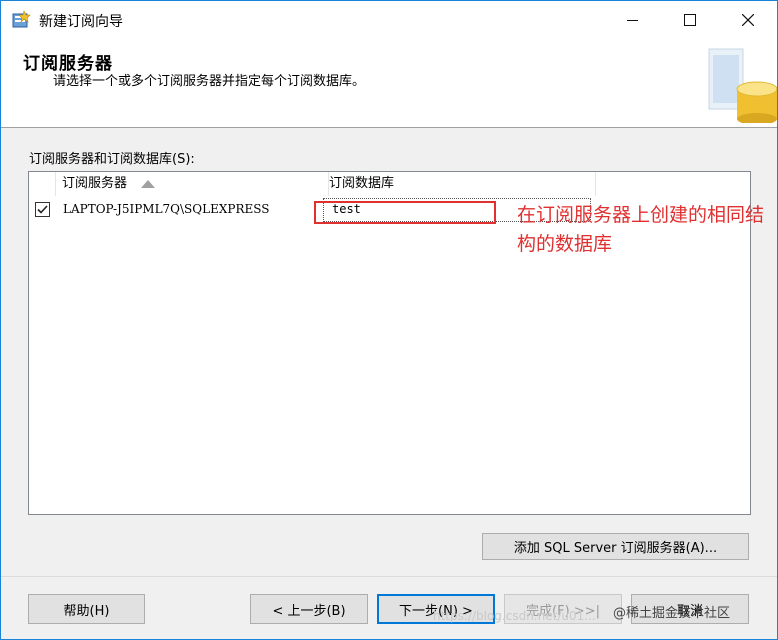  I want to click on help-button: 帮助(H), so click(86, 609).